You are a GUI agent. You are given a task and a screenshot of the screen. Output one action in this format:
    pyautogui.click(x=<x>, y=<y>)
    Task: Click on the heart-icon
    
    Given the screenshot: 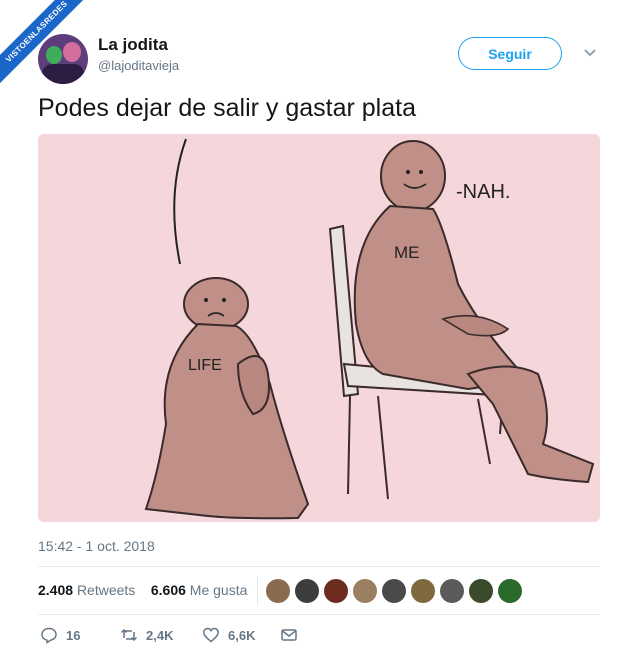 What is the action you would take?
    pyautogui.click(x=211, y=635)
    